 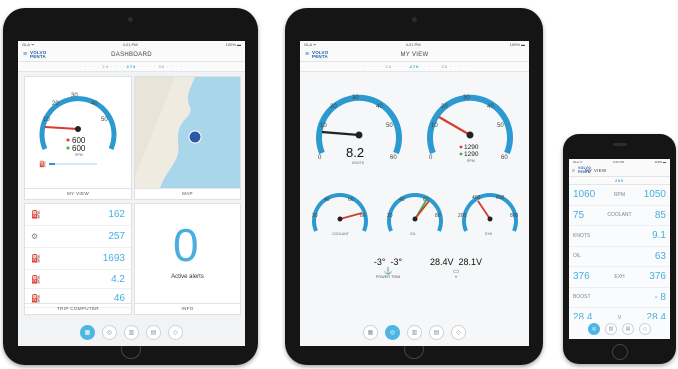 I want to click on reading-left: 376, so click(x=581, y=277).